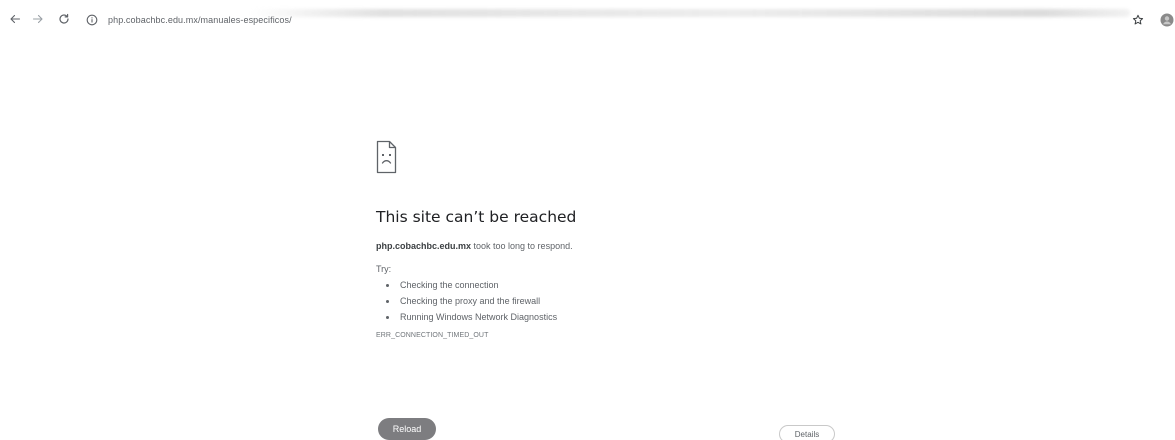  I want to click on site-info-button, so click(92, 20).